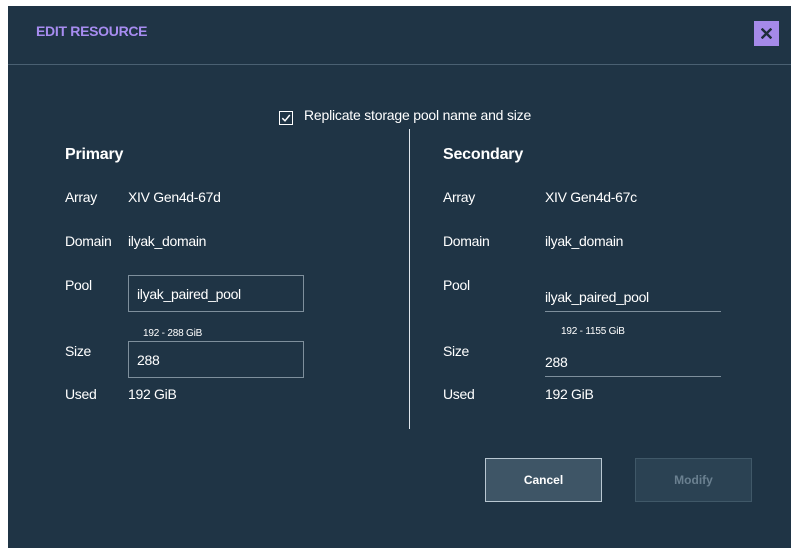 The image size is (798, 554). What do you see at coordinates (399, 35) in the screenshot?
I see `dialog-header: EDIT RESOURCE` at bounding box center [399, 35].